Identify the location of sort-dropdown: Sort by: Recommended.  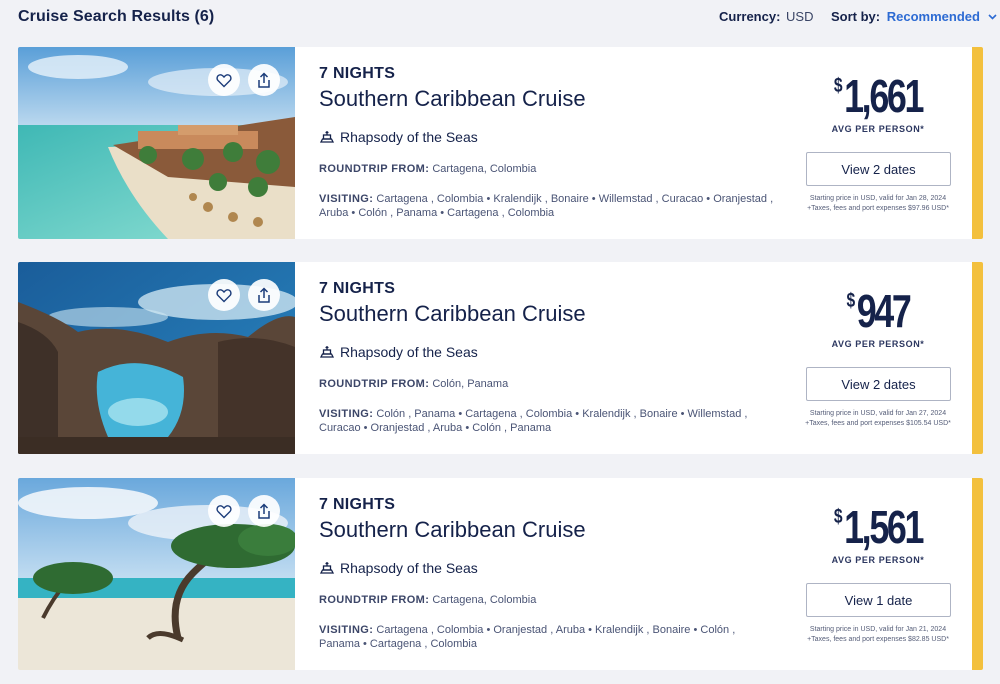
(914, 16).